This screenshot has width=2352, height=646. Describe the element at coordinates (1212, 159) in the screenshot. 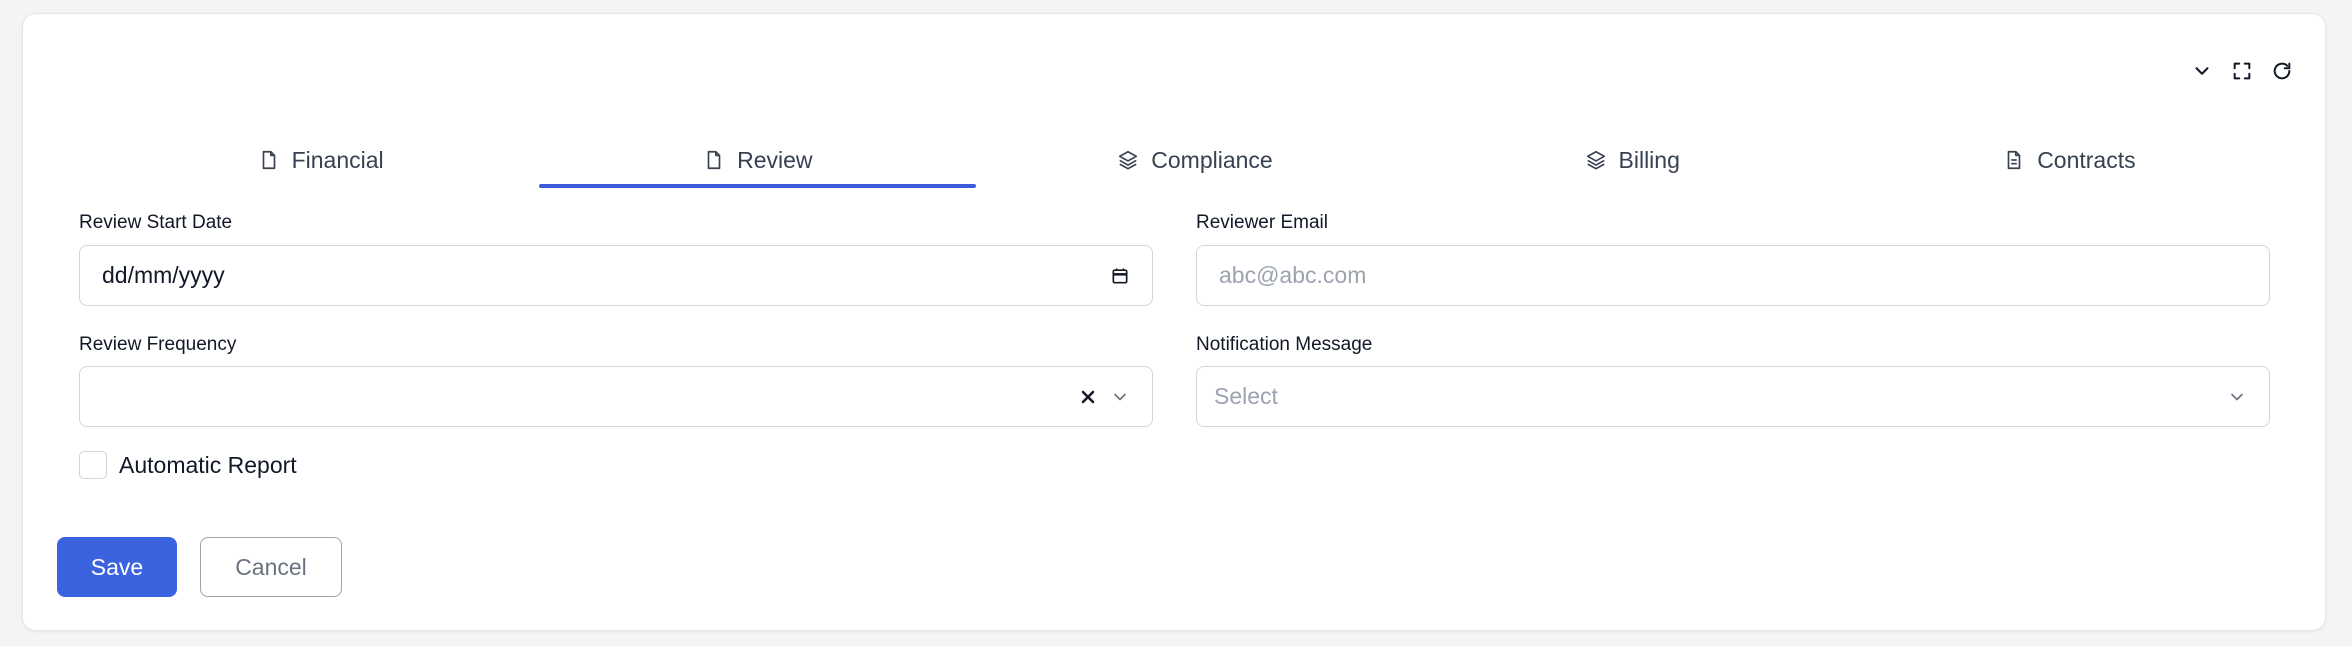

I see `tab-label: Compliance` at that location.